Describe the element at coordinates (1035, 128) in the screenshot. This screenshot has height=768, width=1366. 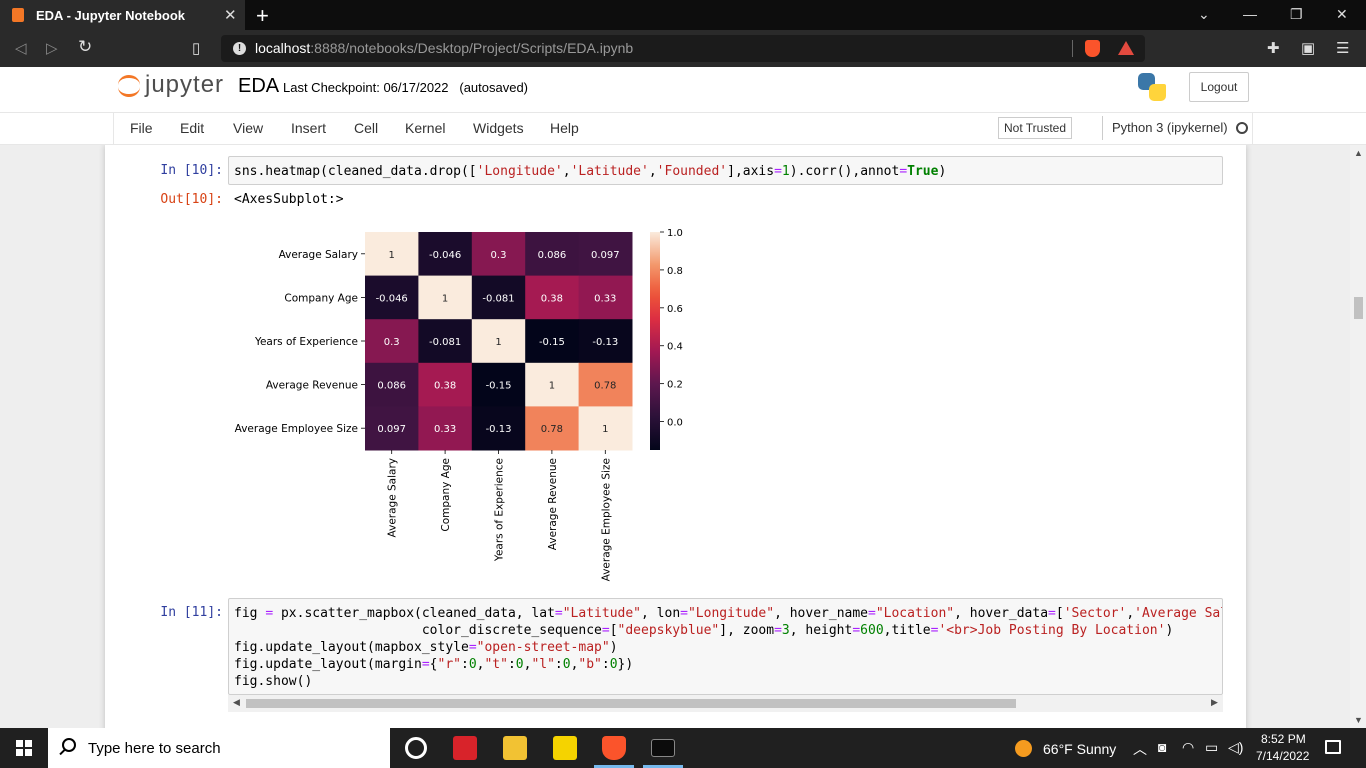
I see `trust-button: Not Trusted` at that location.